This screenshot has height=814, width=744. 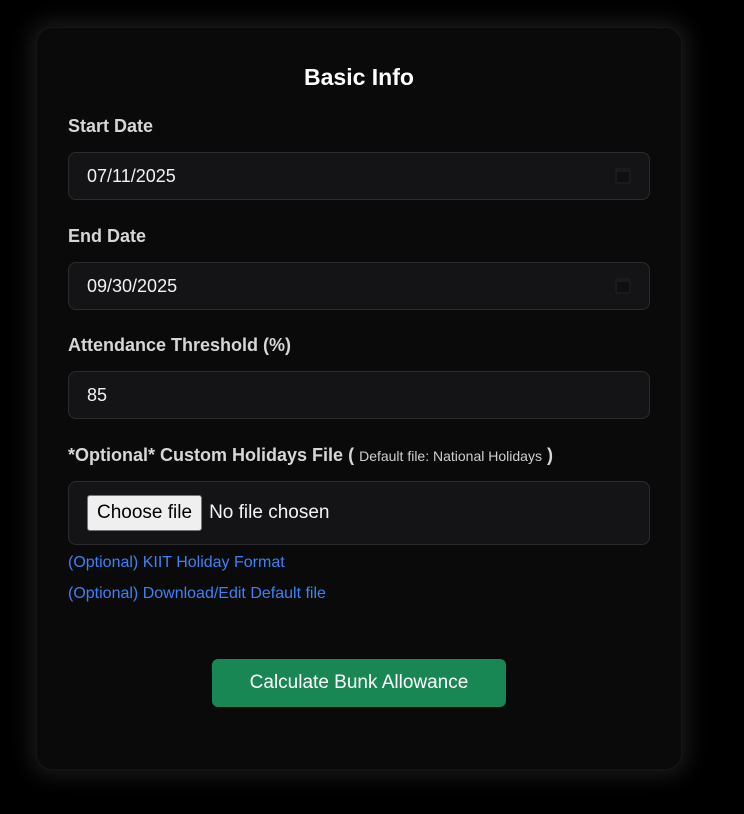 What do you see at coordinates (359, 176) in the screenshot?
I see `start-date-input: 07/11/2025` at bounding box center [359, 176].